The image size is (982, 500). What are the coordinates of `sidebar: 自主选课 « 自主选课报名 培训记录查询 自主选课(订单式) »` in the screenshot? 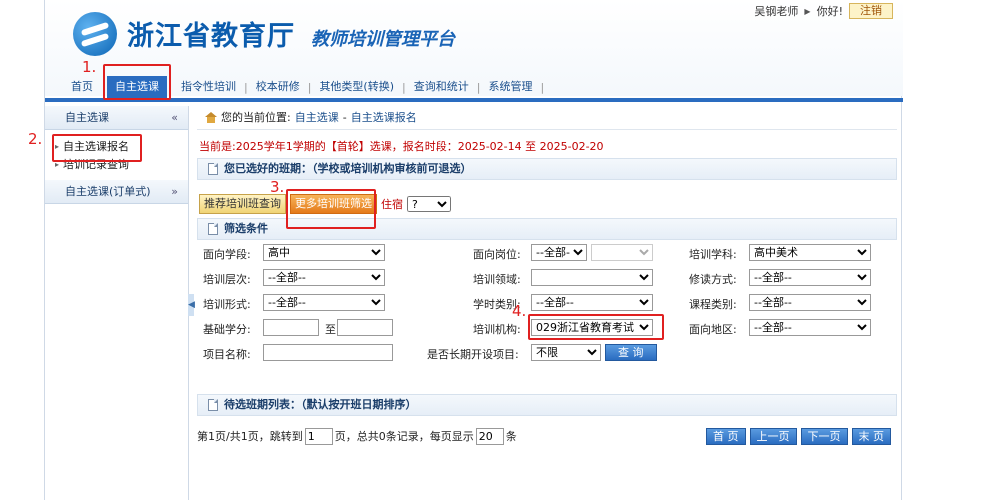 It's located at (117, 303).